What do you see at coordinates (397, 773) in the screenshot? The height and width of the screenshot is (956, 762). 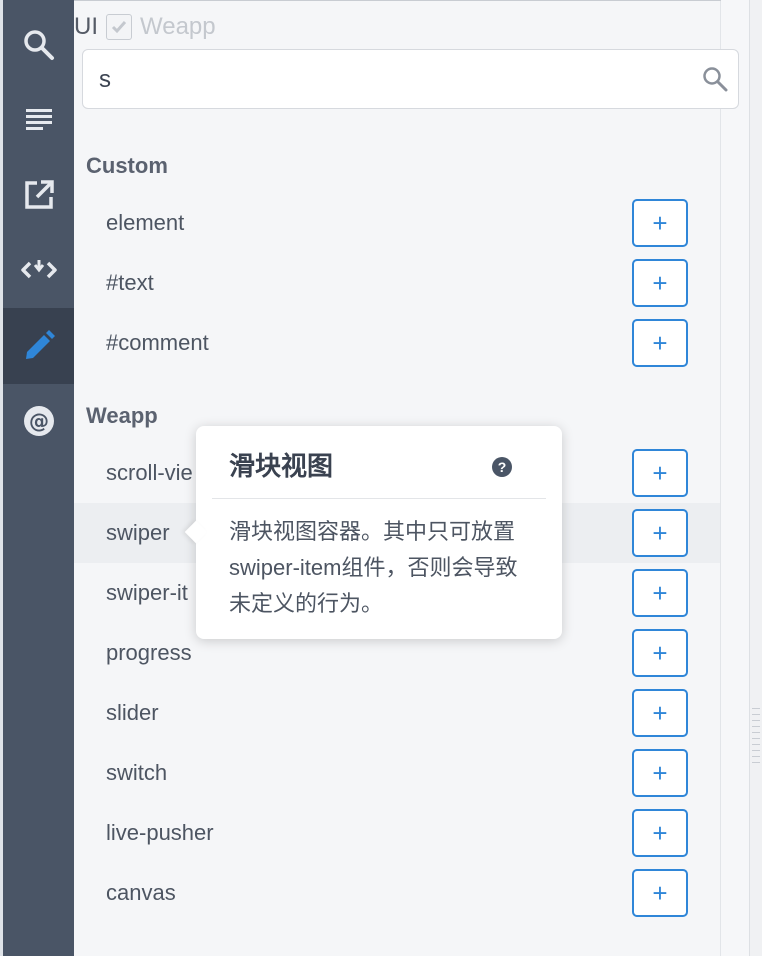 I see `list-item: switch +` at bounding box center [397, 773].